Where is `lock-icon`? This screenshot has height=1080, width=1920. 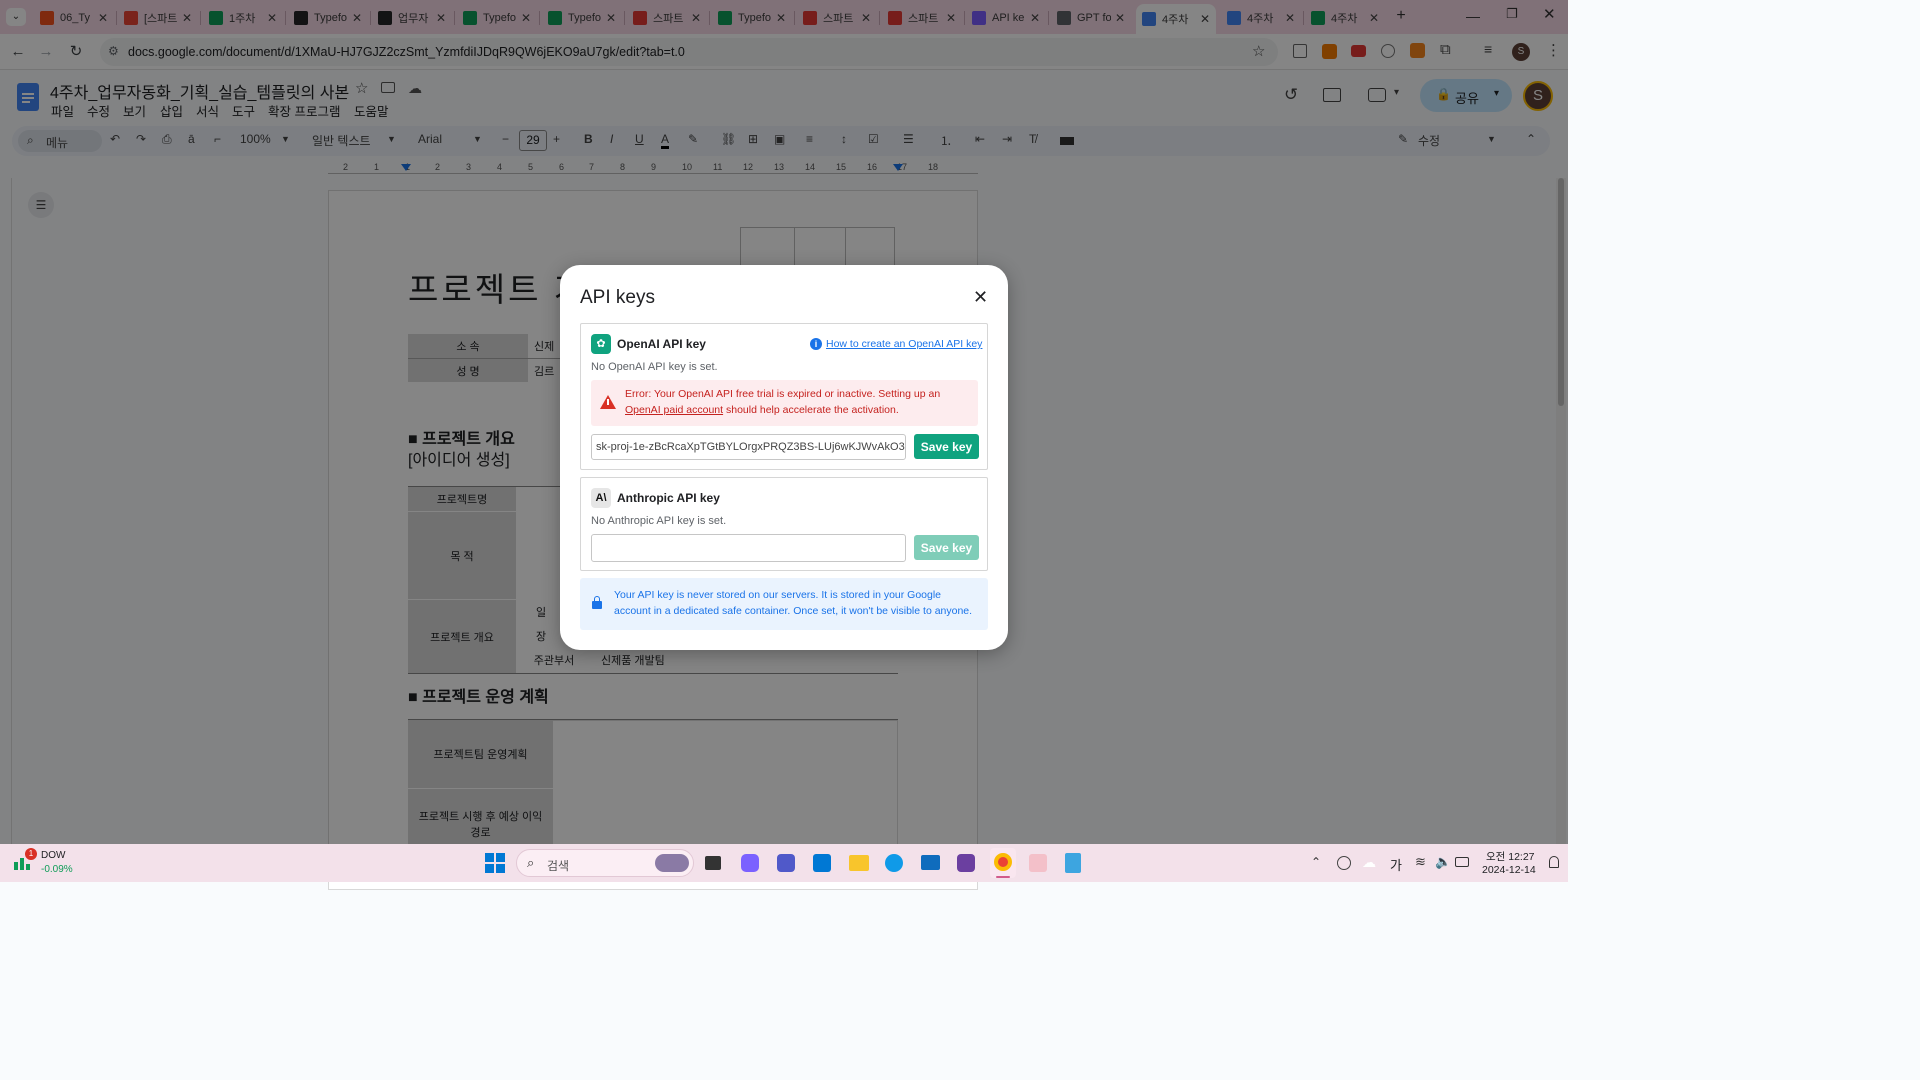 lock-icon is located at coordinates (597, 605).